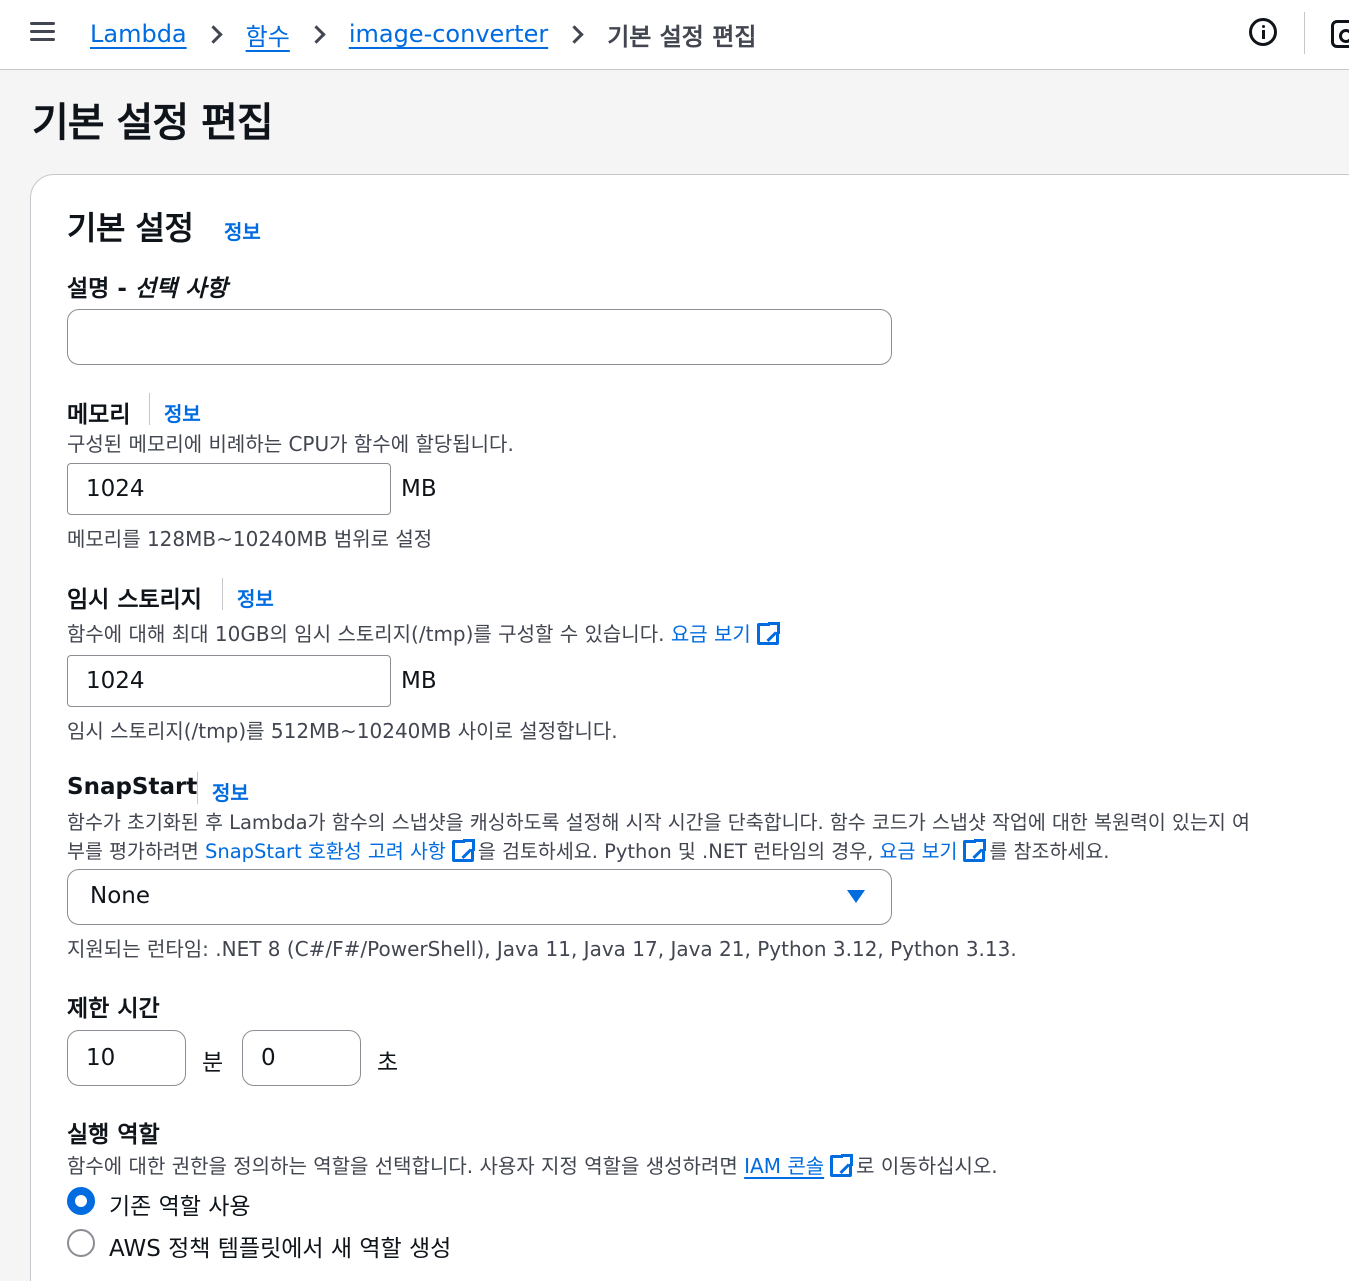 The height and width of the screenshot is (1281, 1349). I want to click on snapstart-compatibility-link: SnapStart 호환성 고려 사항, so click(325, 851).